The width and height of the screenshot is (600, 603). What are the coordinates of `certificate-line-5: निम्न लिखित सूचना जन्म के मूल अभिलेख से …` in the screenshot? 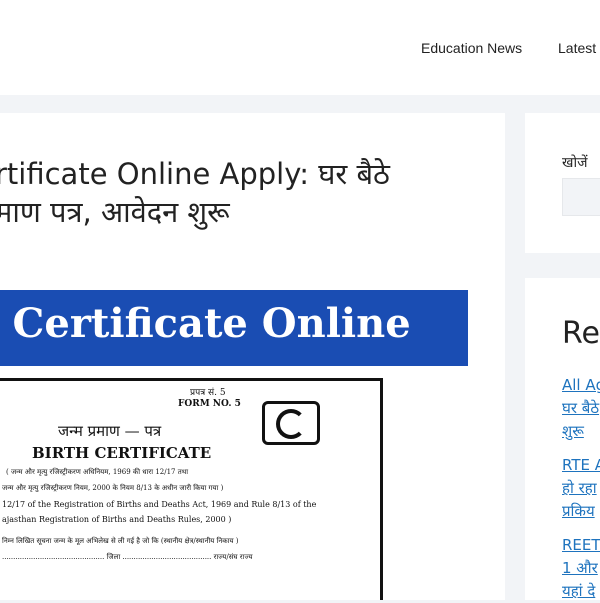 It's located at (120, 541).